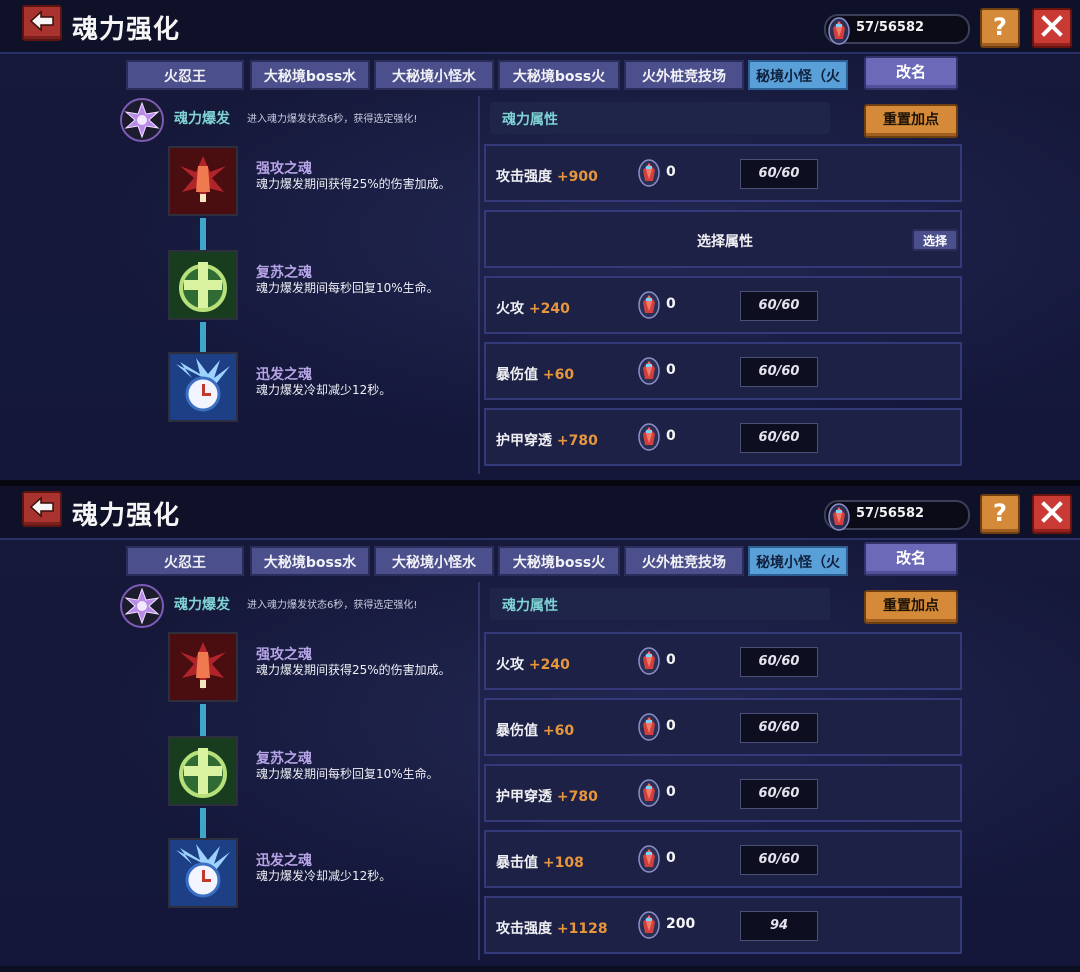 This screenshot has height=972, width=1080. I want to click on attribute-name: 护甲穿透 +780, so click(547, 796).